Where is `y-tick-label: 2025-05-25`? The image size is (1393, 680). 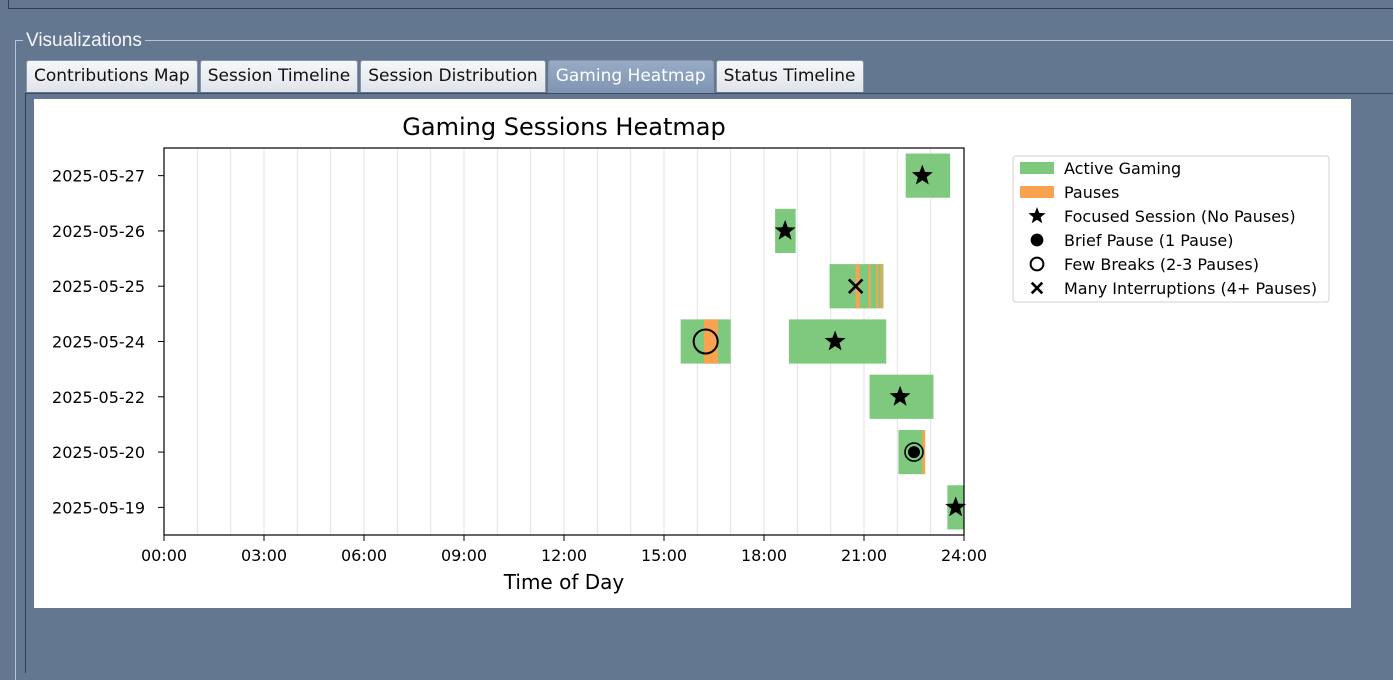
y-tick-label: 2025-05-25 is located at coordinates (98, 286).